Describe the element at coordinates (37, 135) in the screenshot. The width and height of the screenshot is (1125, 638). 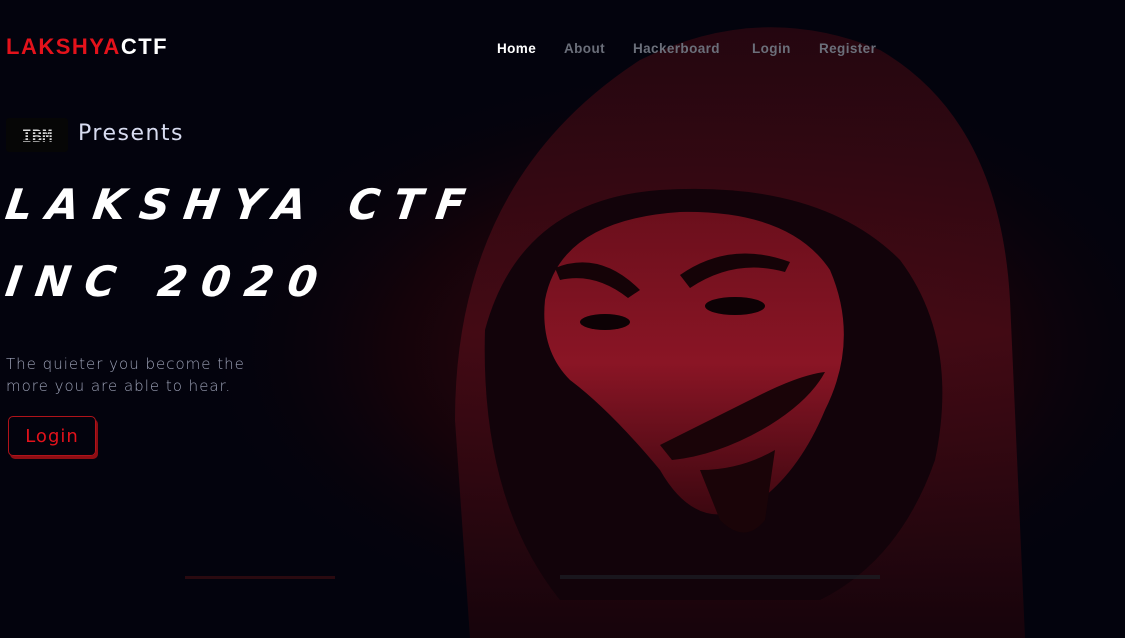
I see `ibm-logo: IBM` at that location.